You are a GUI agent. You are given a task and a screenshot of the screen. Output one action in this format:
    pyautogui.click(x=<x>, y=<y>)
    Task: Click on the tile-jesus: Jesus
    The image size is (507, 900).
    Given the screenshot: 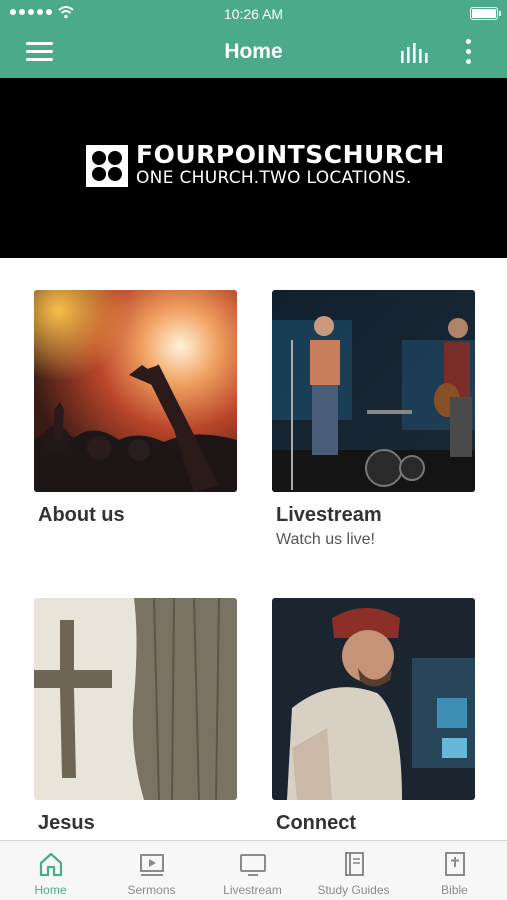 What is the action you would take?
    pyautogui.click(x=135, y=716)
    